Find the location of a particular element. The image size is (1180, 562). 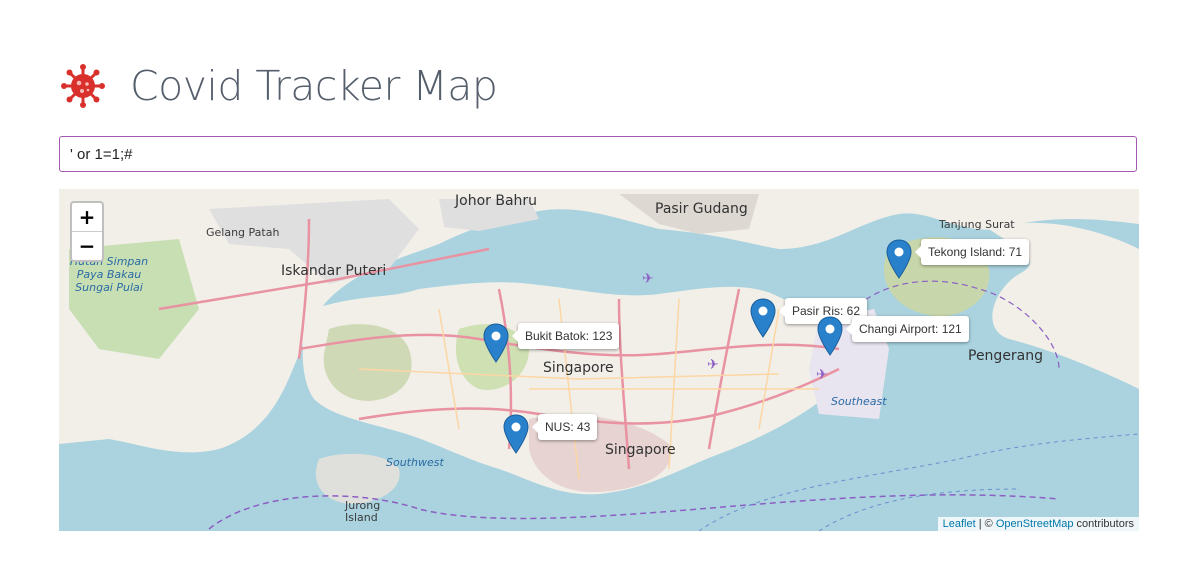

attribution-contributors: contributors is located at coordinates (1103, 524).